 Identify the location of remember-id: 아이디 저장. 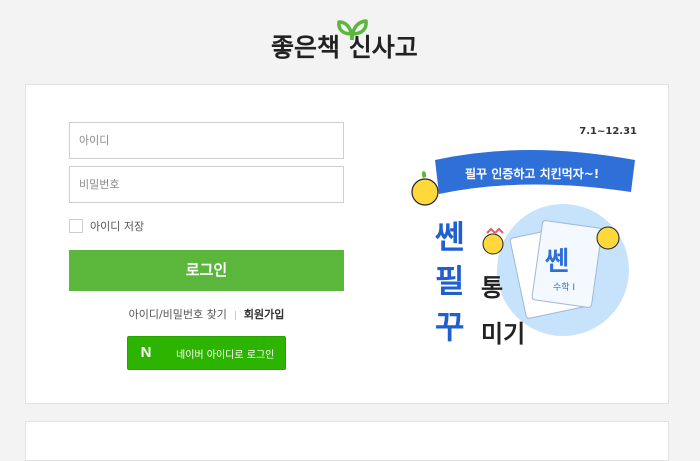
(106, 226).